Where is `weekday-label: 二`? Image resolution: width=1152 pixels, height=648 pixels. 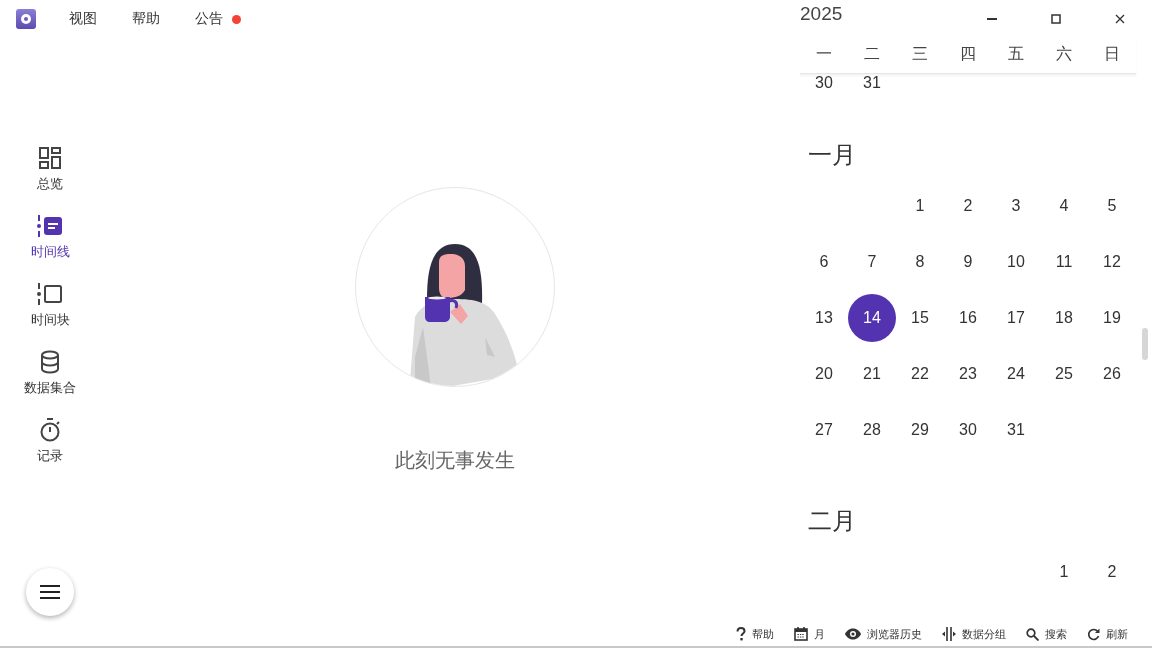 weekday-label: 二 is located at coordinates (872, 53).